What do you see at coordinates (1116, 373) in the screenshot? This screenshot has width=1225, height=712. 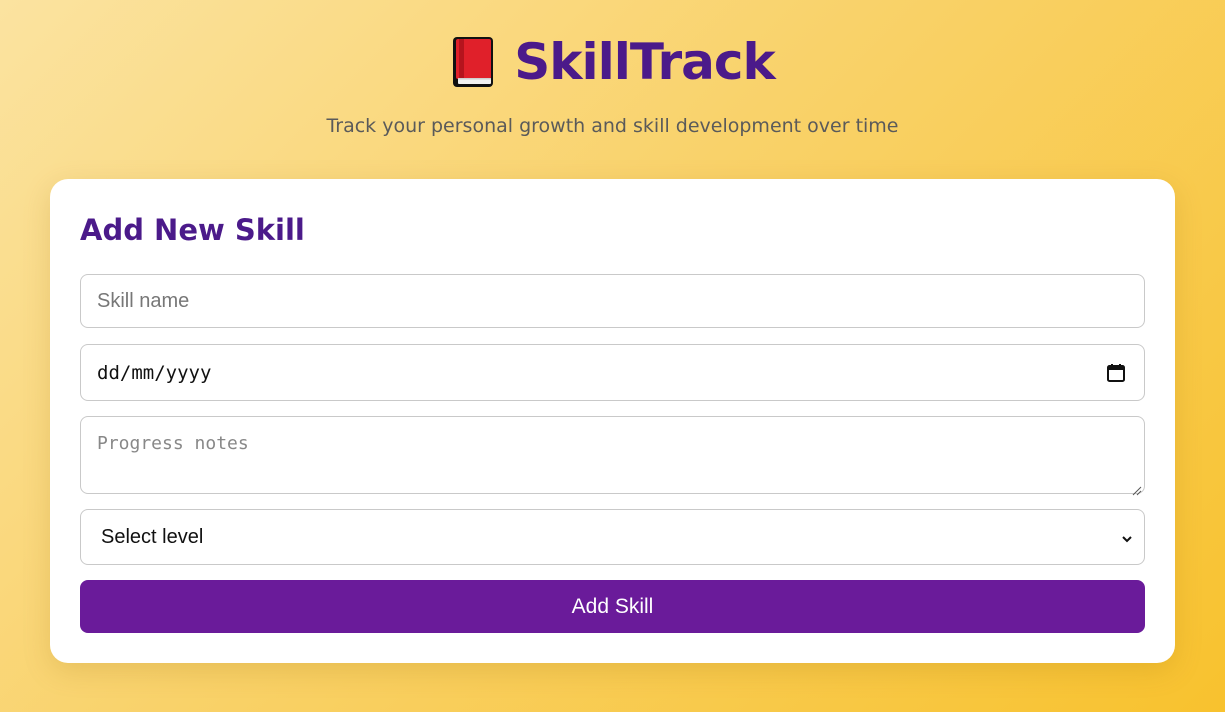 I see `calendar-icon` at bounding box center [1116, 373].